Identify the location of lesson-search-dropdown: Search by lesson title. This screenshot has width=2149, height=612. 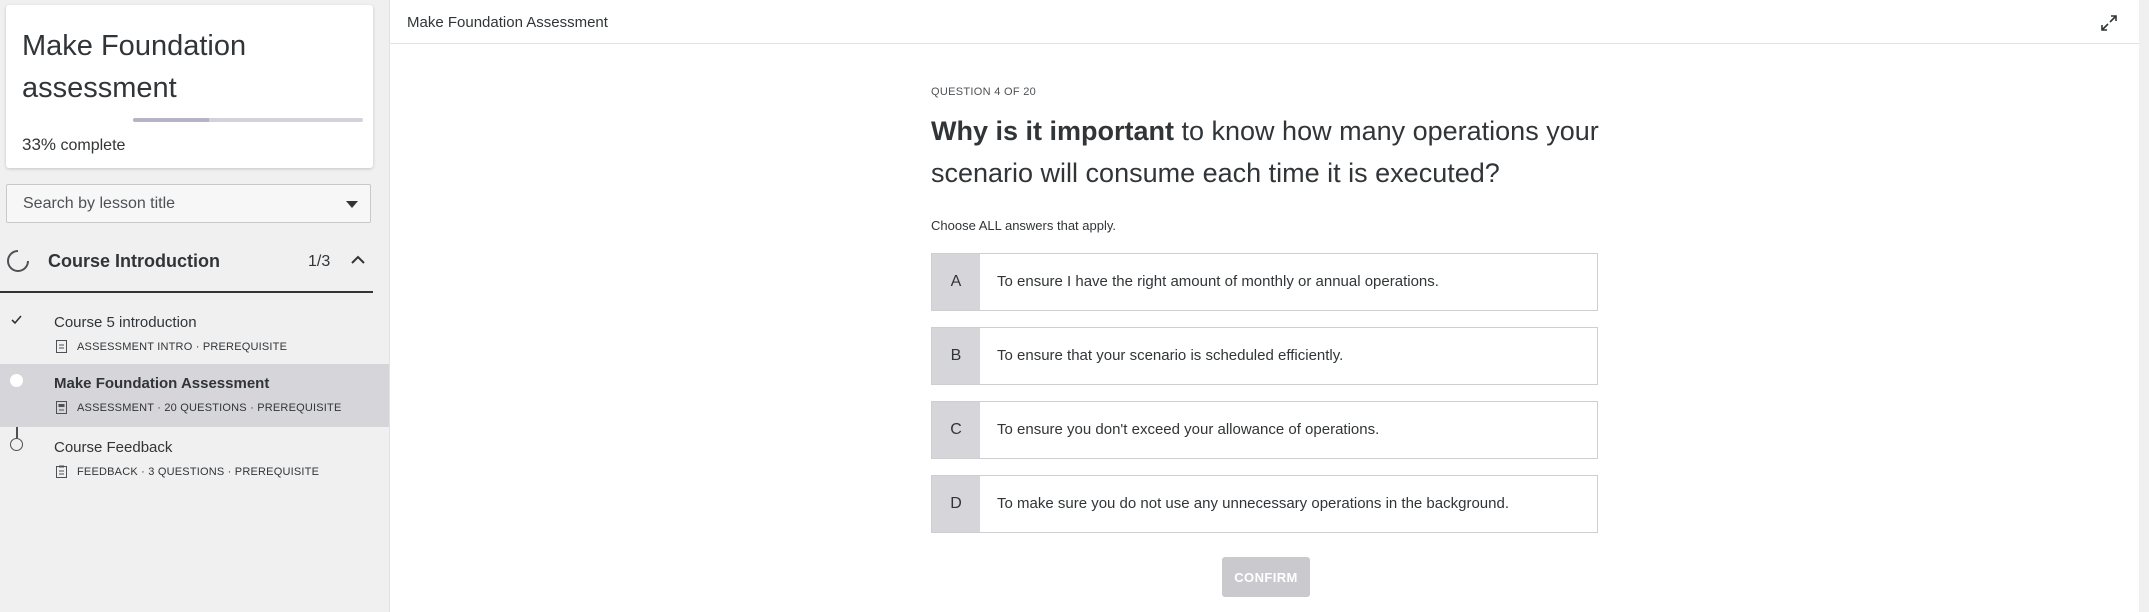
(188, 203).